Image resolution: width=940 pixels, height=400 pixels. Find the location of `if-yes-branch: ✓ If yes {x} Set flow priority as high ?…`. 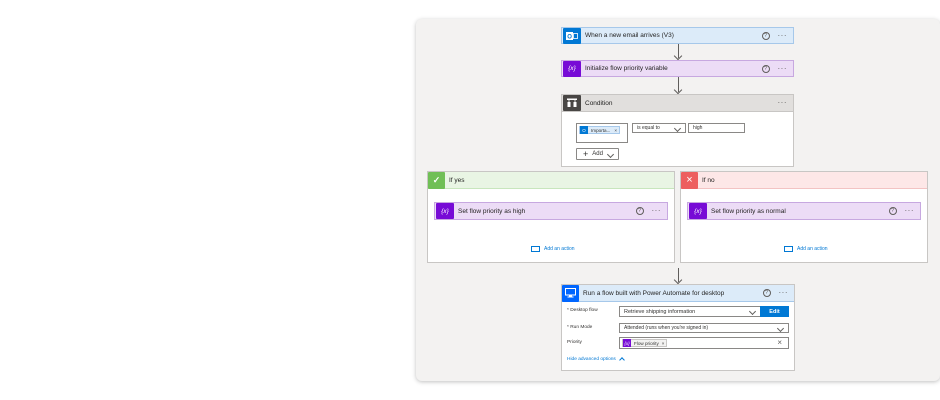

if-yes-branch: ✓ If yes {x} Set flow priority as high ?… is located at coordinates (551, 217).